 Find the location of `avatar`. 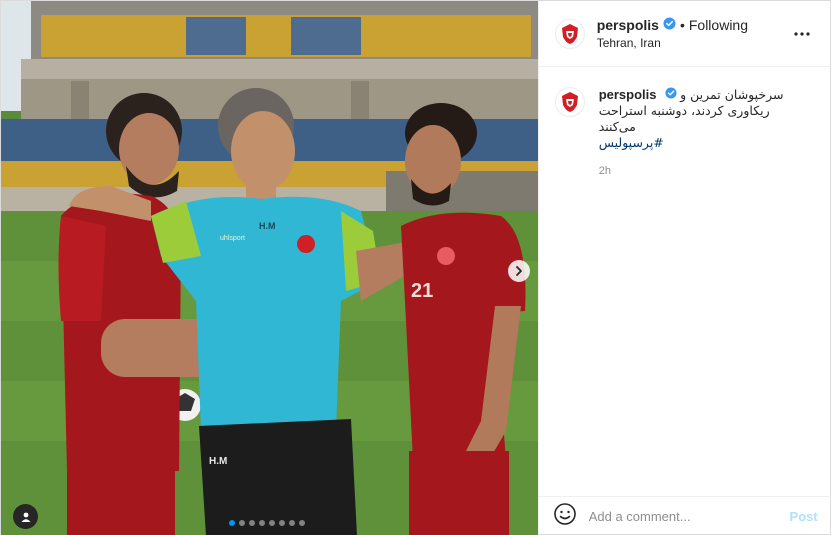

avatar is located at coordinates (569, 33).